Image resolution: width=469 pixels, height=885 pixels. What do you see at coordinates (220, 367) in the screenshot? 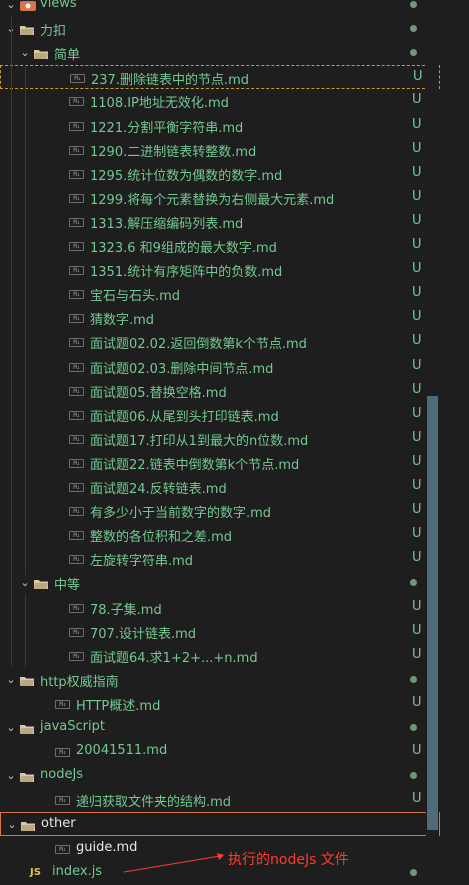
I see `file-02-03-md: M↓ 面试题02.03.删除中间节点.md U` at bounding box center [220, 367].